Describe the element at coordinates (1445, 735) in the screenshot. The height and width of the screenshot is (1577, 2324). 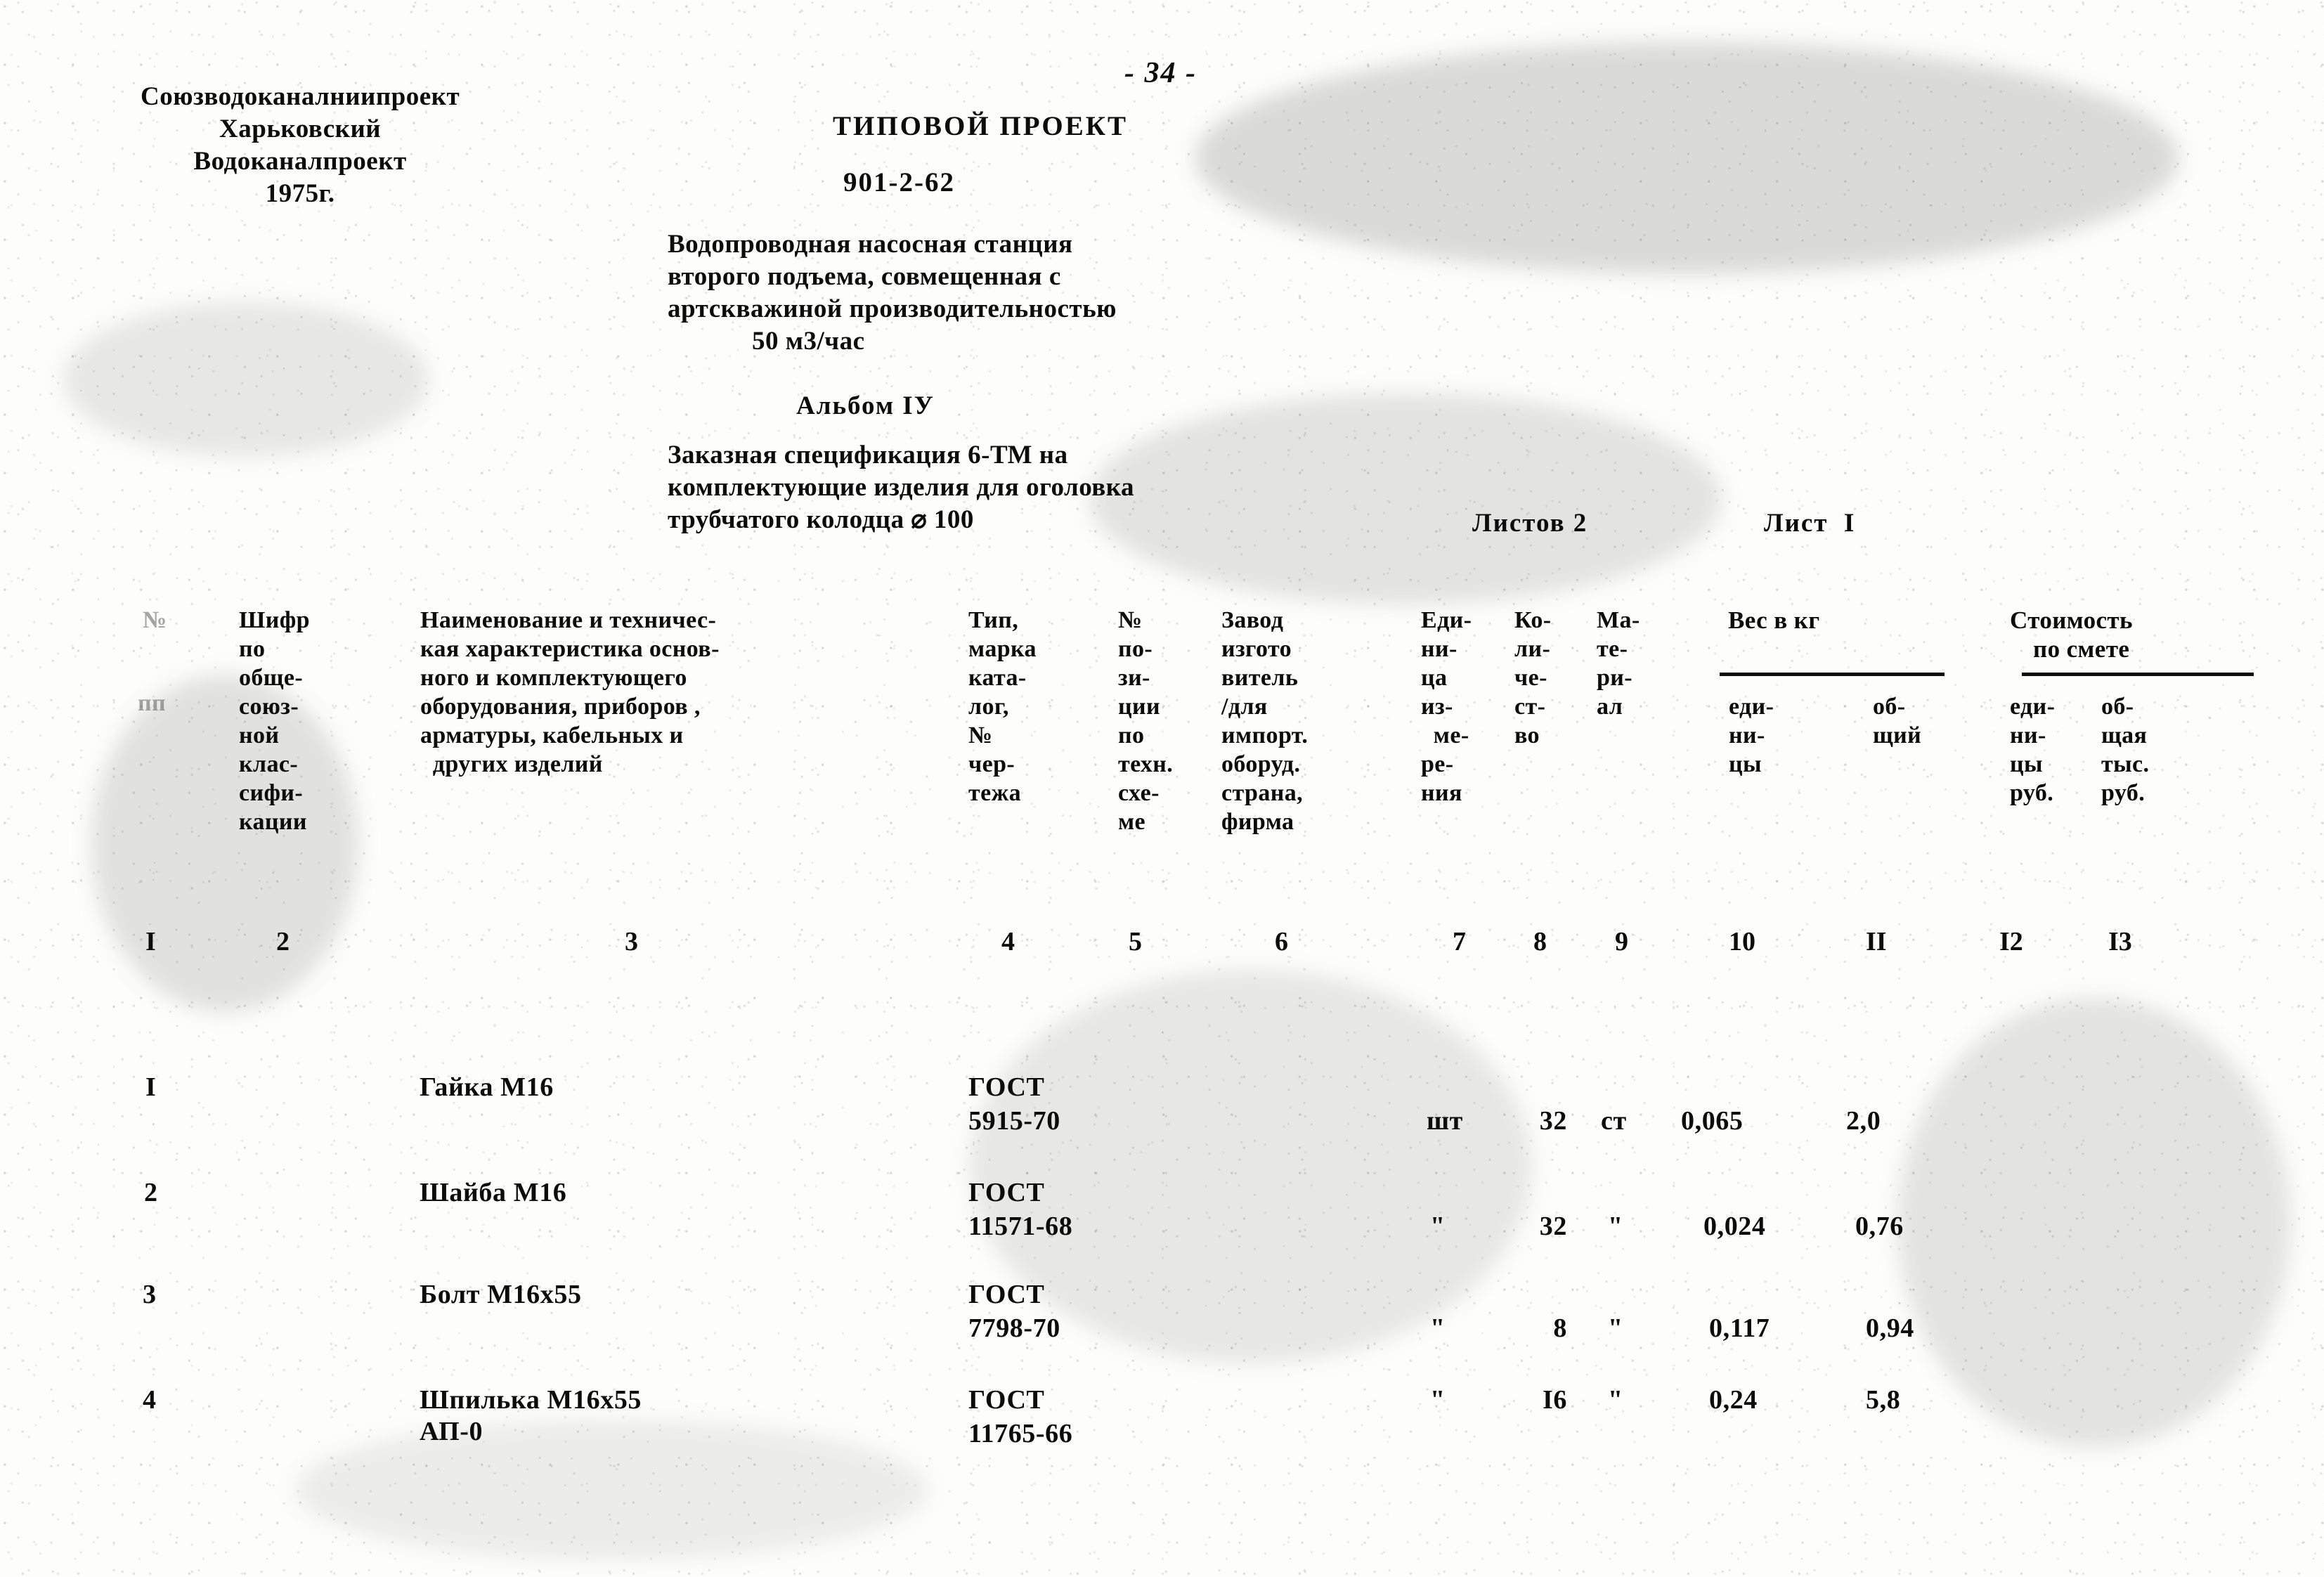
I see `header-col7-line-5: ме-` at that location.